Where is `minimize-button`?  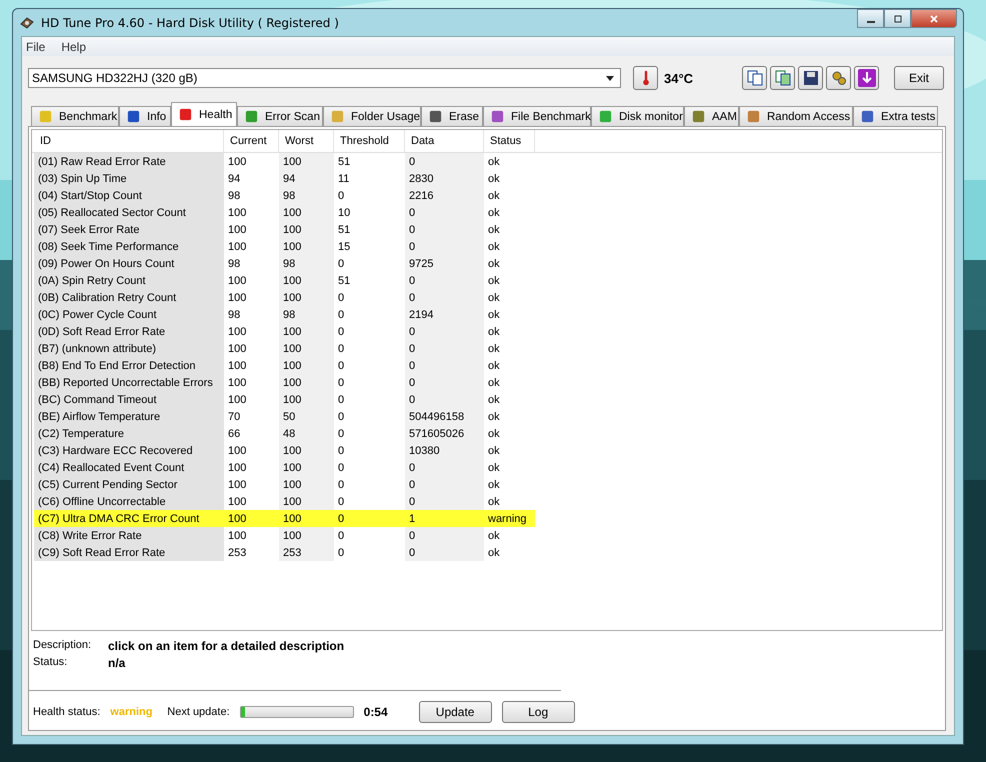 minimize-button is located at coordinates (870, 18).